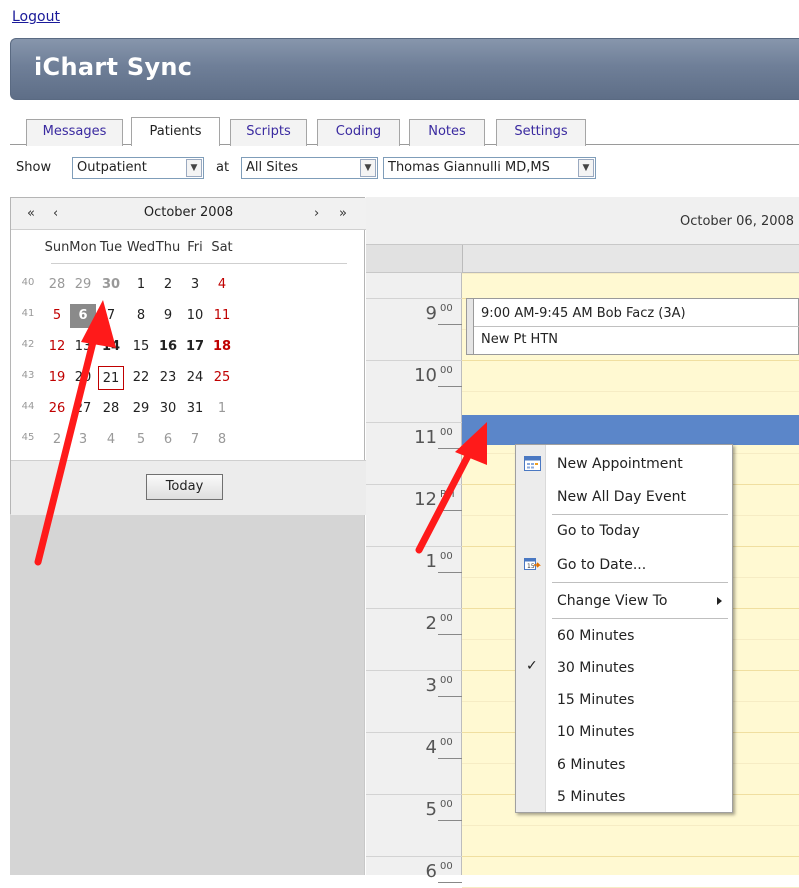  What do you see at coordinates (451, 488) in the screenshot?
I see `annotation-arrow-timeslot` at bounding box center [451, 488].